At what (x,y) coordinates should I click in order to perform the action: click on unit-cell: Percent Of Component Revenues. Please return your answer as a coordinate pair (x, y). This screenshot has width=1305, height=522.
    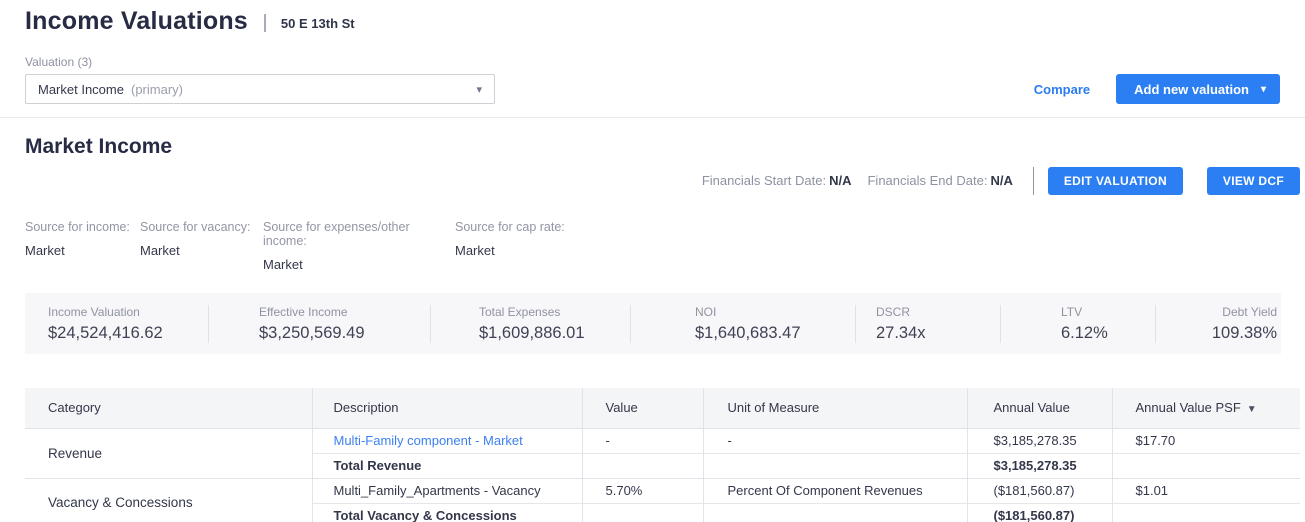
    Looking at the image, I should click on (834, 490).